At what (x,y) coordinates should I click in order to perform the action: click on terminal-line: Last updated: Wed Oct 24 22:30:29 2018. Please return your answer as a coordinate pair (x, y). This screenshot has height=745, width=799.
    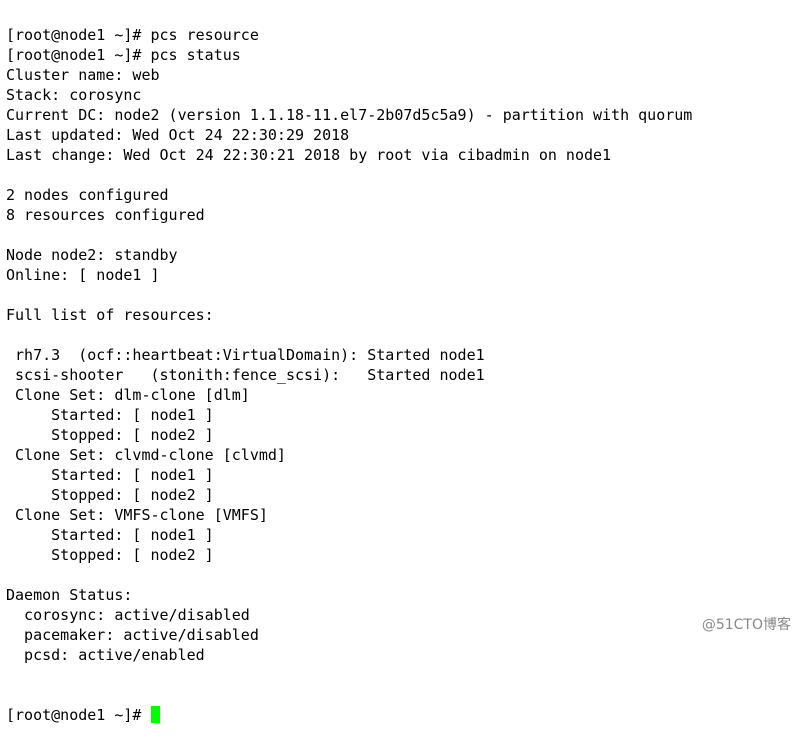
    Looking at the image, I should click on (178, 135).